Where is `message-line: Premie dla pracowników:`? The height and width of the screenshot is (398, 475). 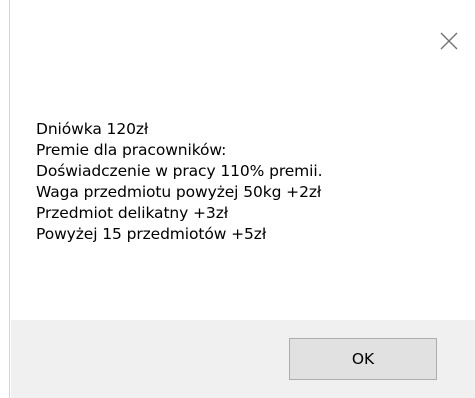 message-line: Premie dla pracowników: is located at coordinates (131, 150).